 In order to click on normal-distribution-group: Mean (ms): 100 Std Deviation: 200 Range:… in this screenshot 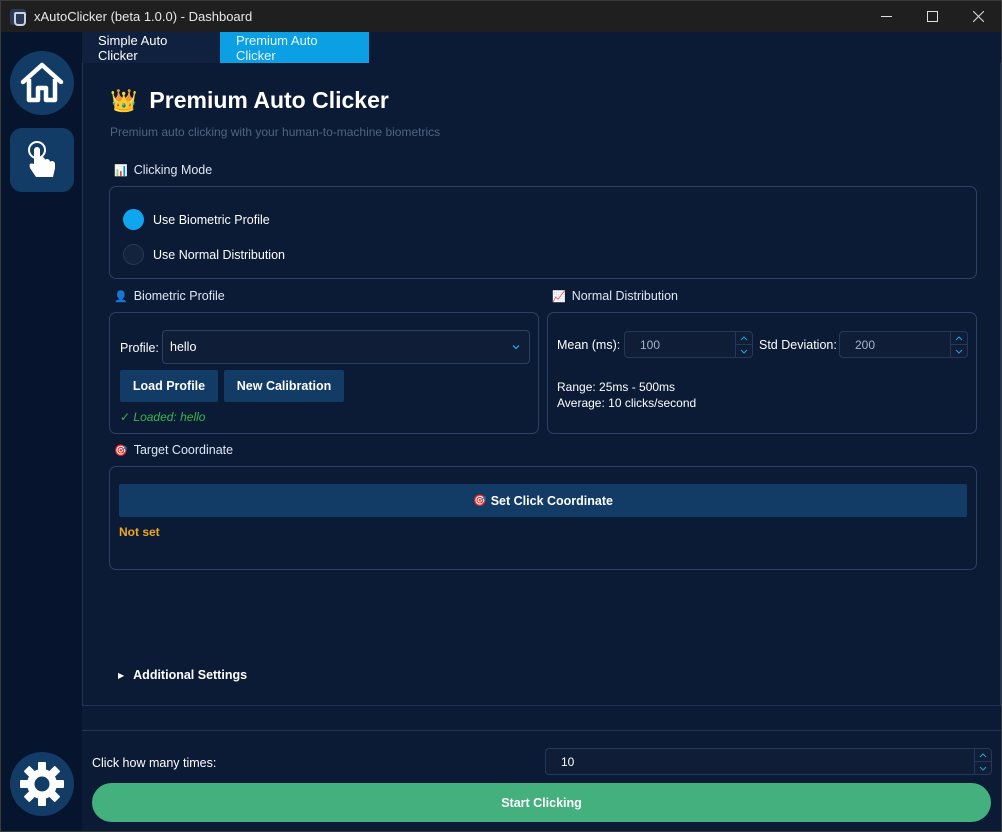, I will do `click(762, 373)`.